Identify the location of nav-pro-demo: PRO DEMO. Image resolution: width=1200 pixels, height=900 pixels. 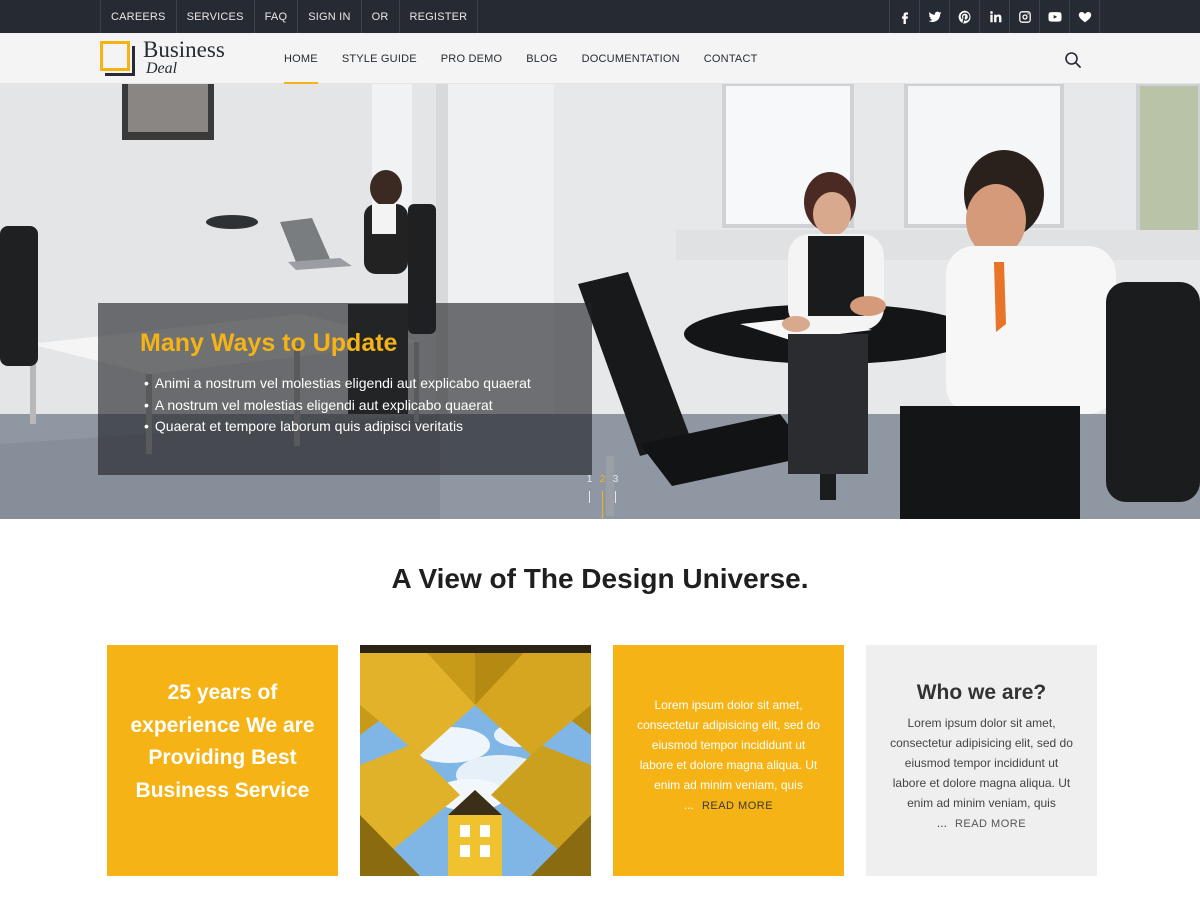
(472, 58).